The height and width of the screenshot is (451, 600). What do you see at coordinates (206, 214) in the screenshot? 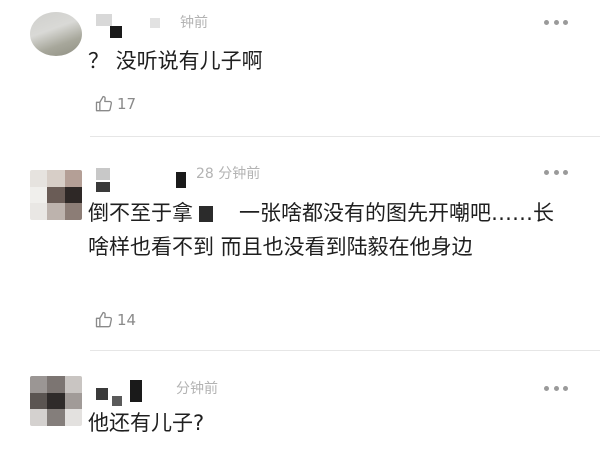
I see `redacted-name-block` at bounding box center [206, 214].